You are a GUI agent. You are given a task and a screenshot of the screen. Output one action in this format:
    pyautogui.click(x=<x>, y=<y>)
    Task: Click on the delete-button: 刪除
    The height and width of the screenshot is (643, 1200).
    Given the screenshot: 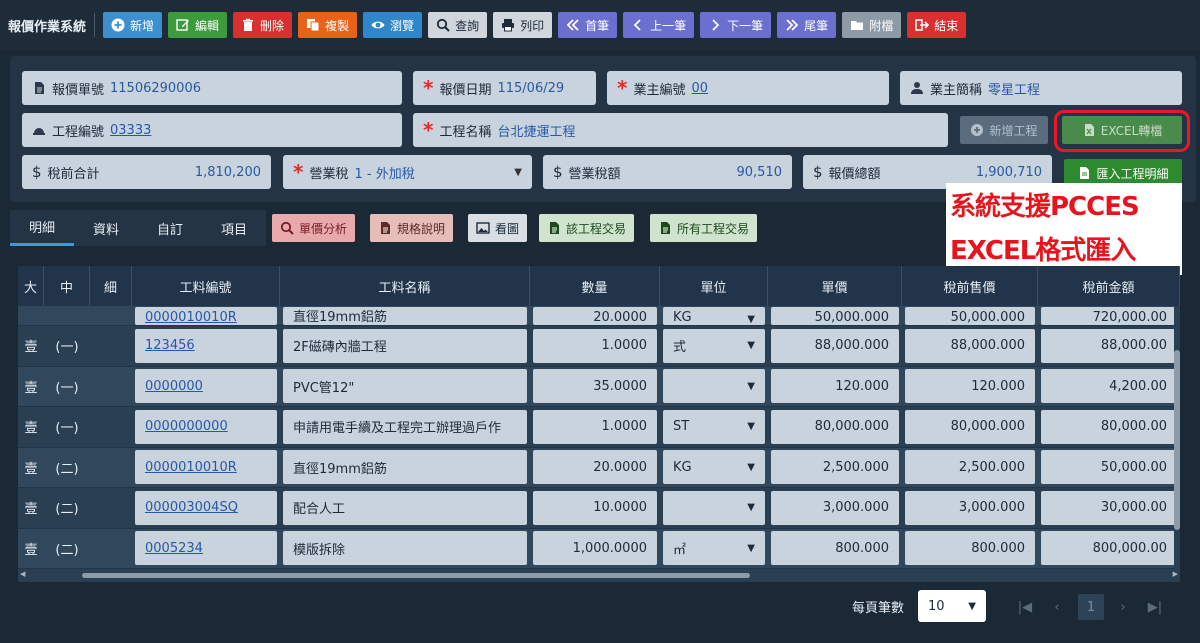 What is the action you would take?
    pyautogui.click(x=263, y=25)
    